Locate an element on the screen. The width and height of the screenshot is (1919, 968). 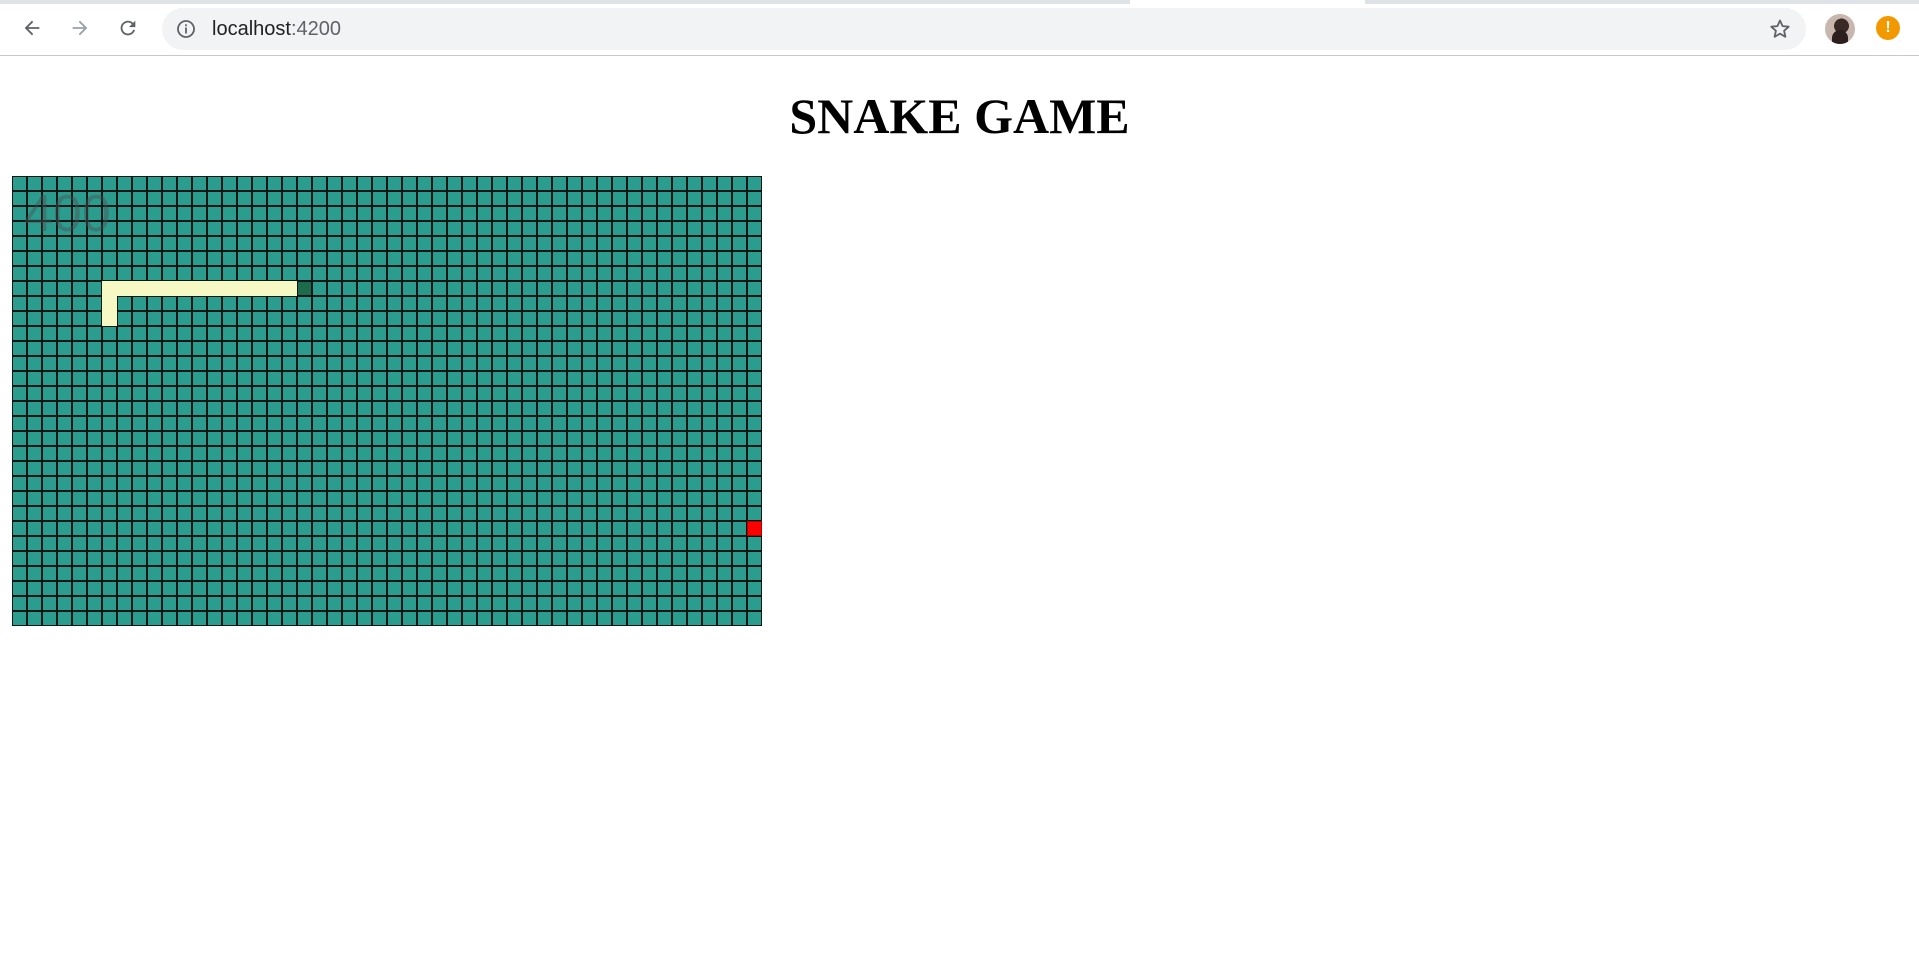
profile-avatar is located at coordinates (1840, 29).